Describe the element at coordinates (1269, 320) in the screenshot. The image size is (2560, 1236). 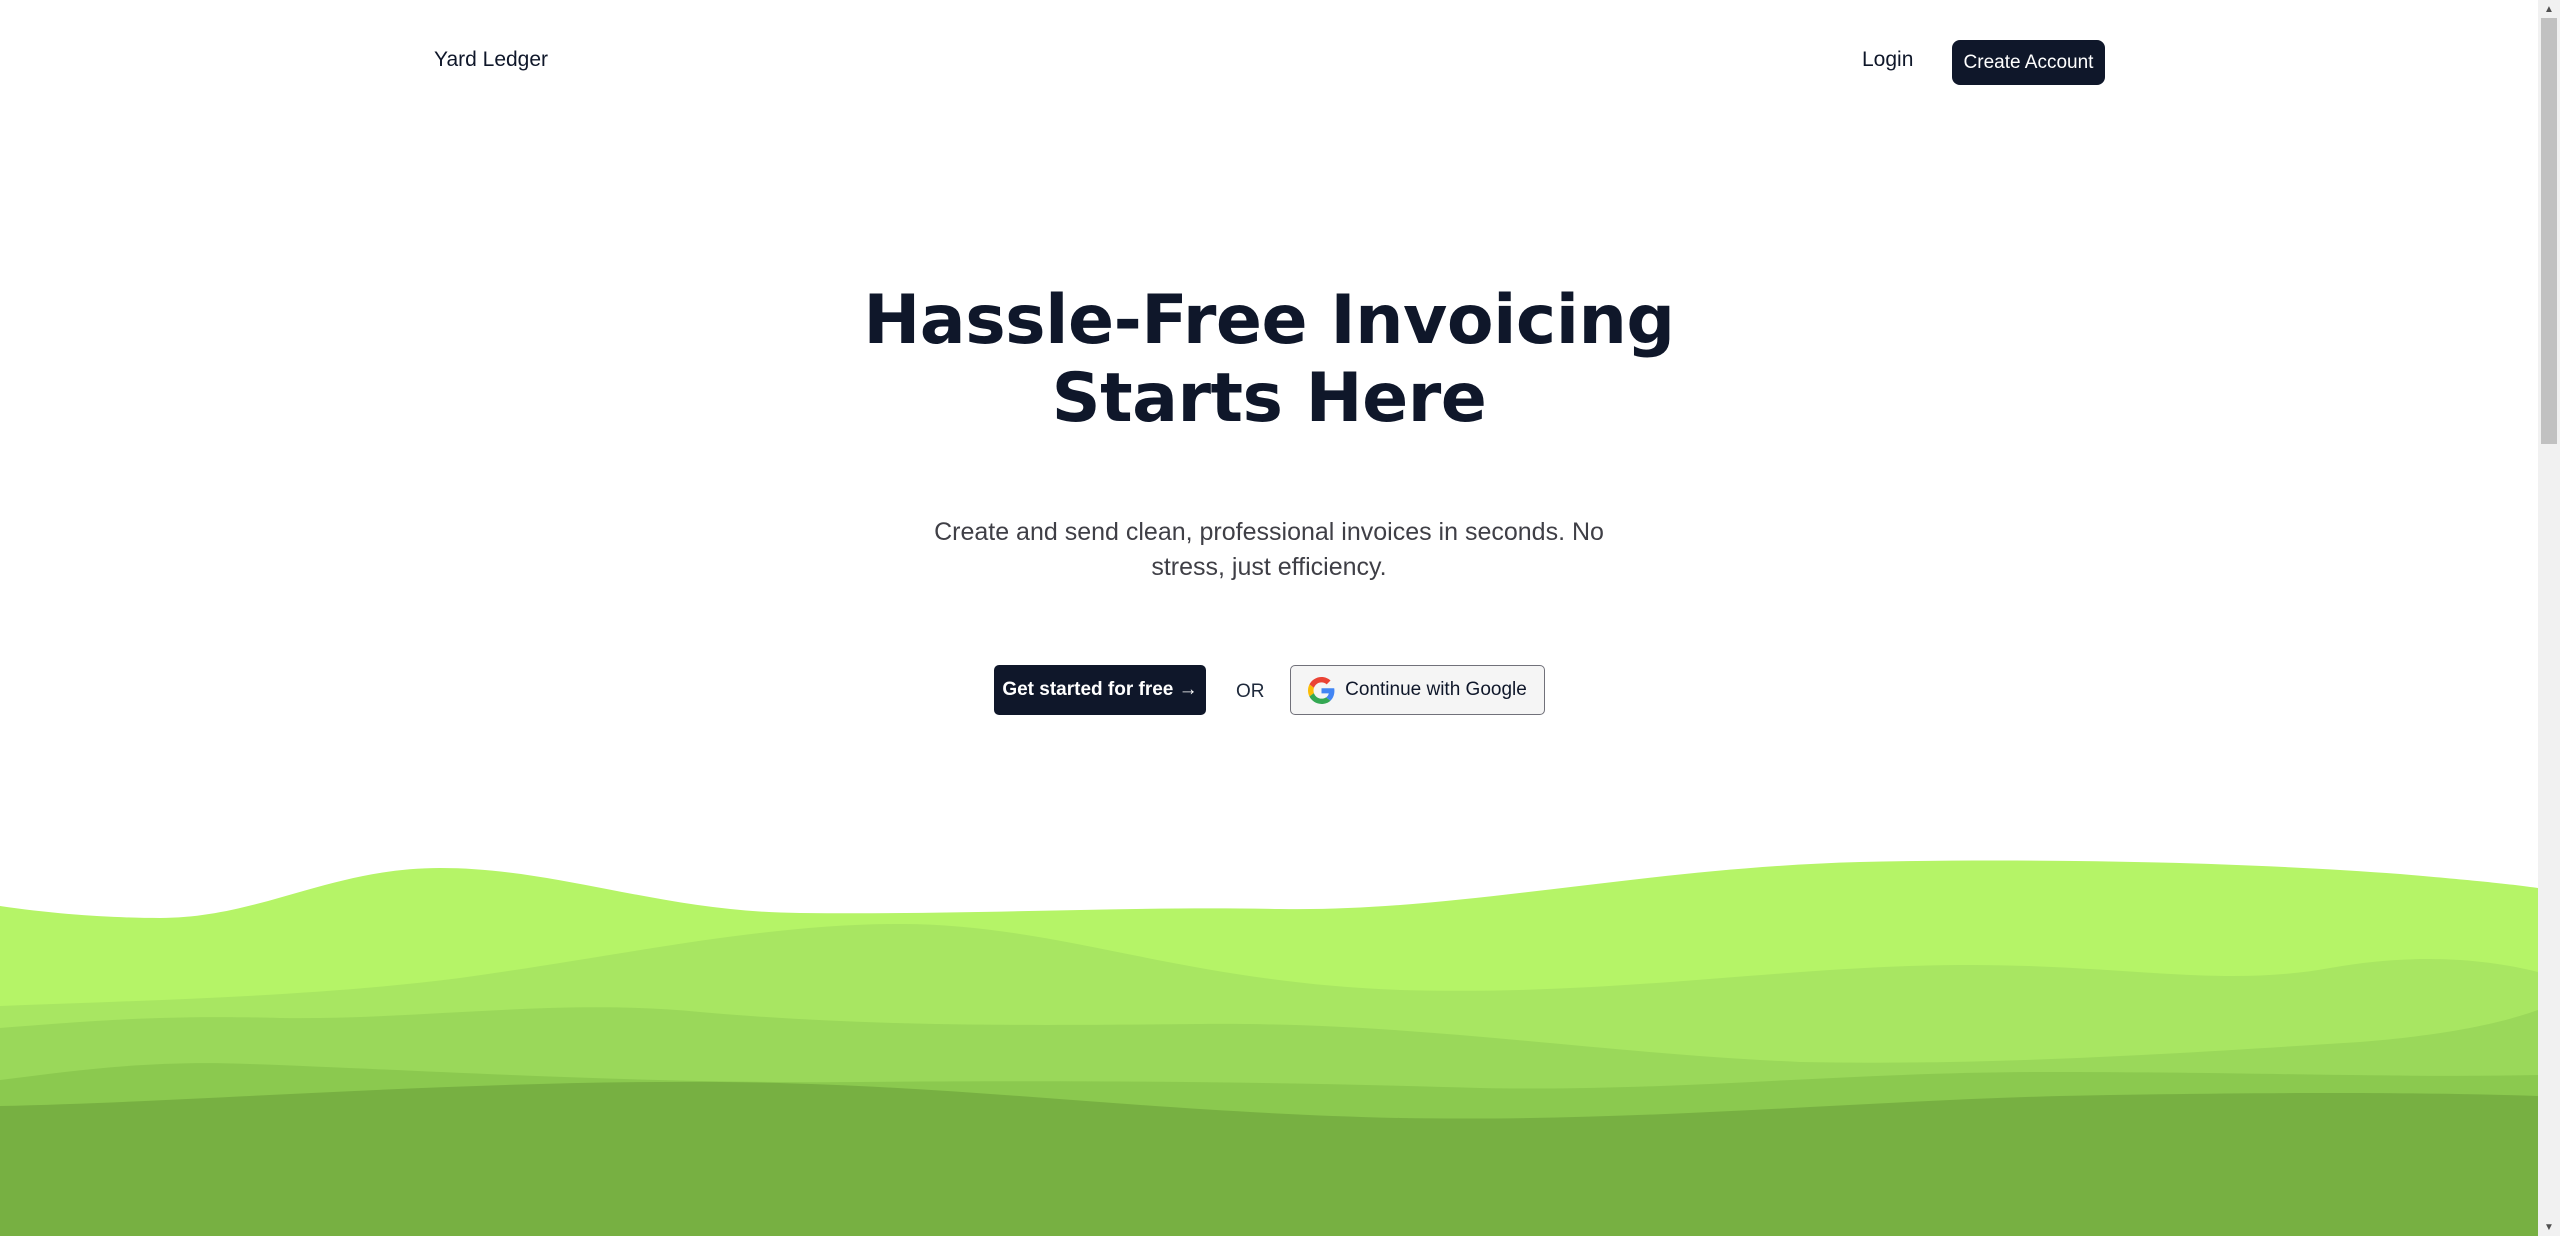
I see `hero-title-line-1: Hassle-Free Invoicing` at that location.